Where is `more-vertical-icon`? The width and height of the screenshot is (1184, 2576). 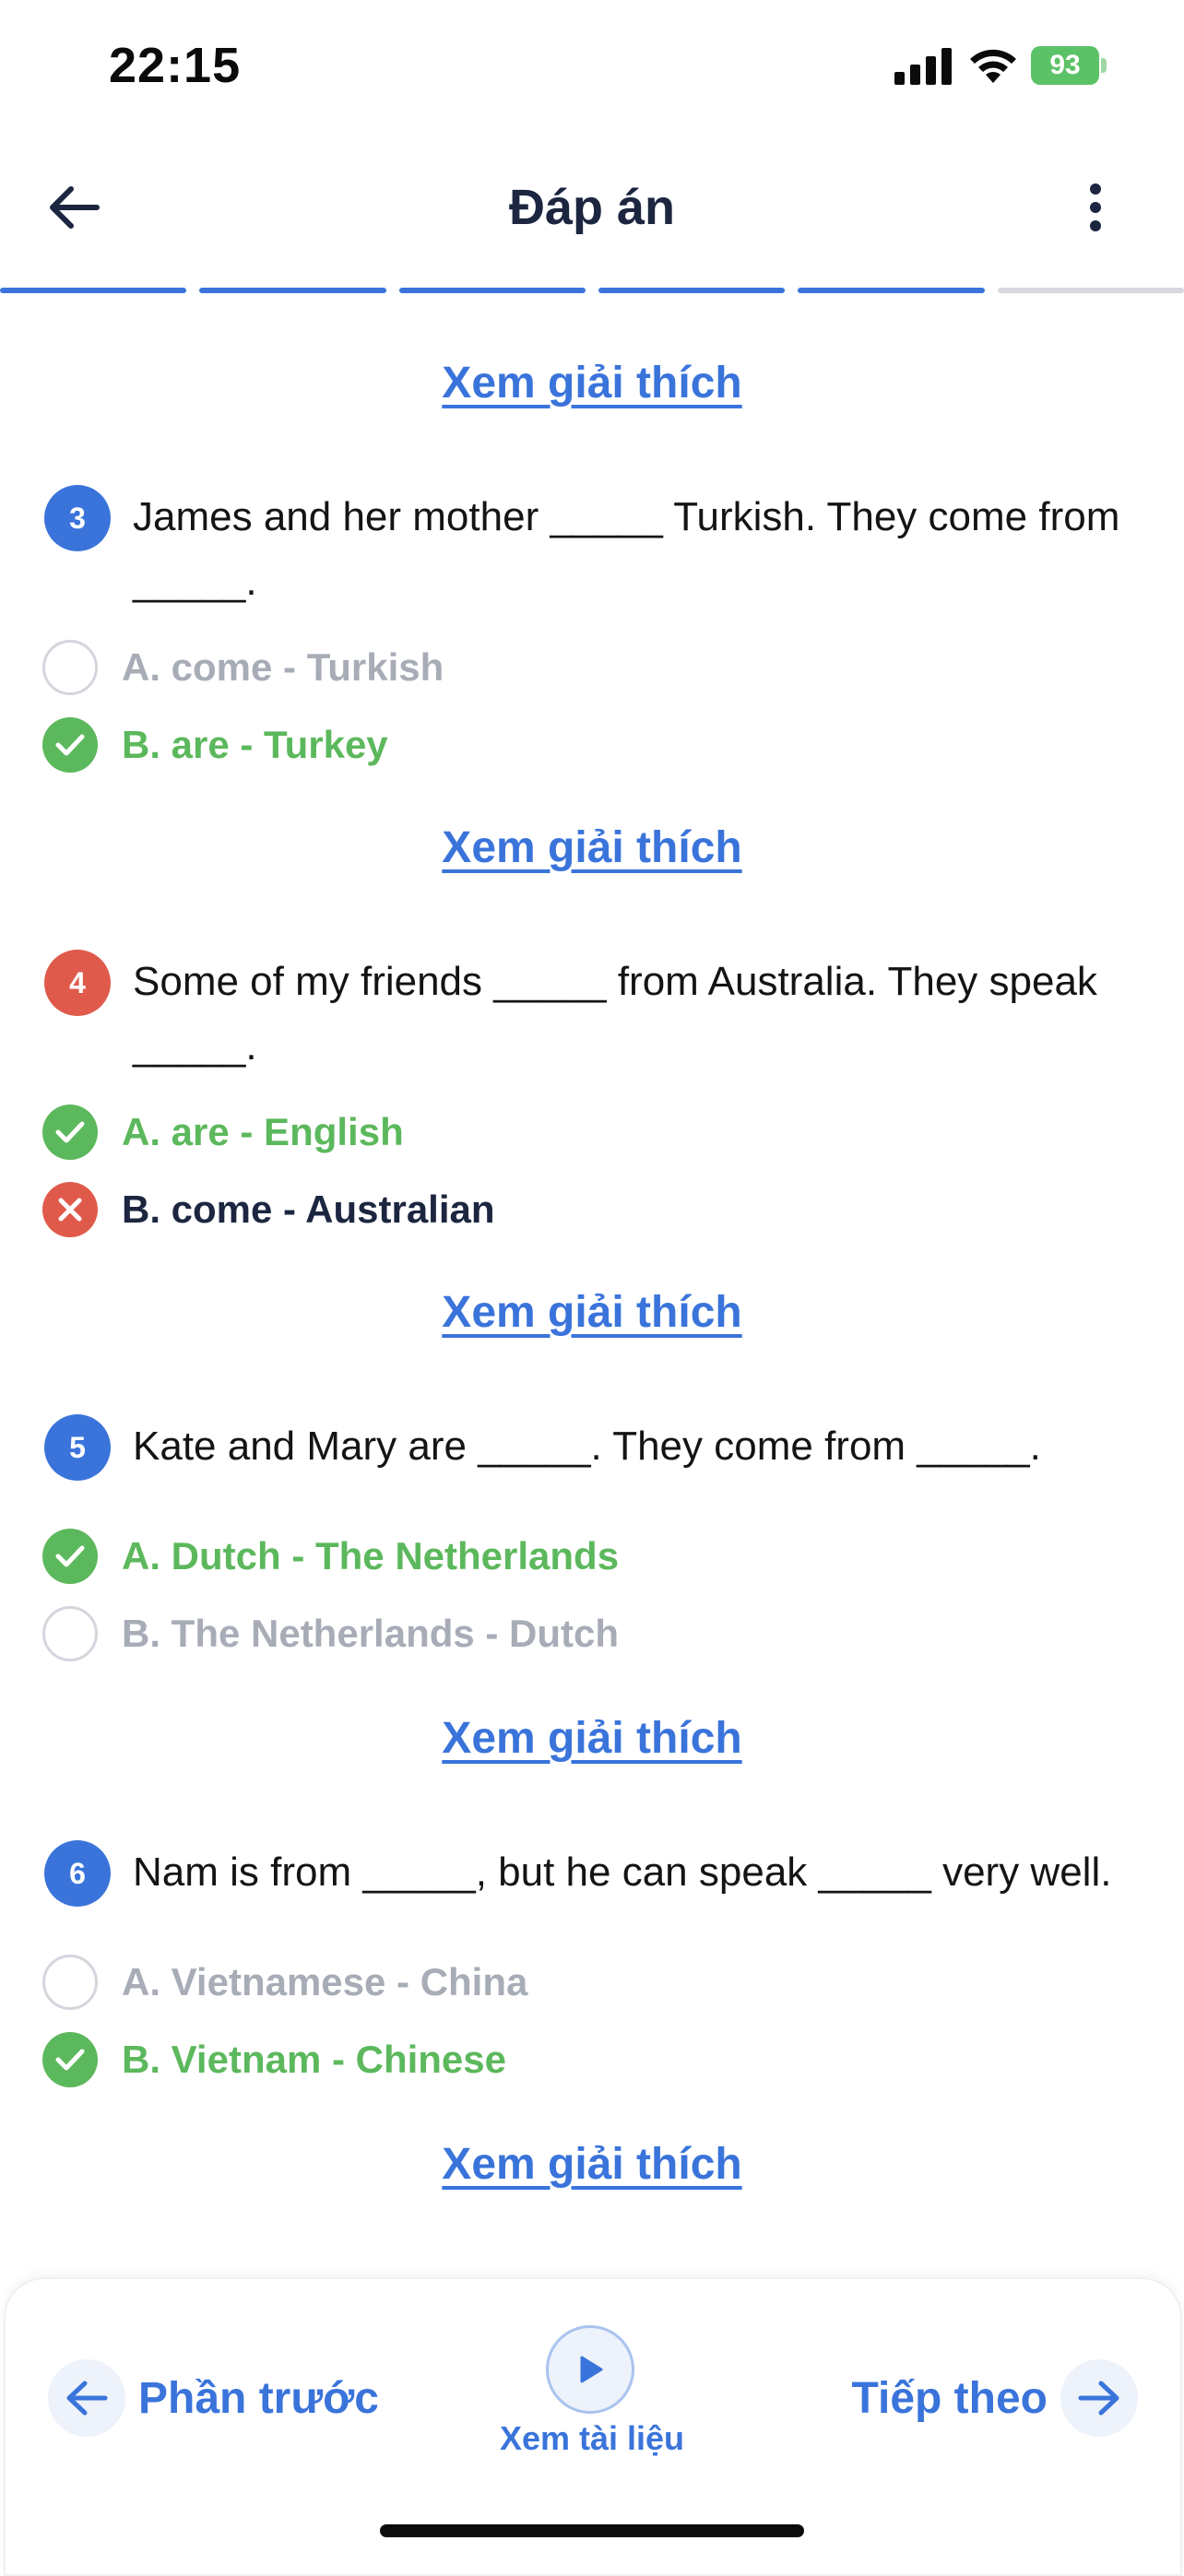
more-vertical-icon is located at coordinates (1095, 207).